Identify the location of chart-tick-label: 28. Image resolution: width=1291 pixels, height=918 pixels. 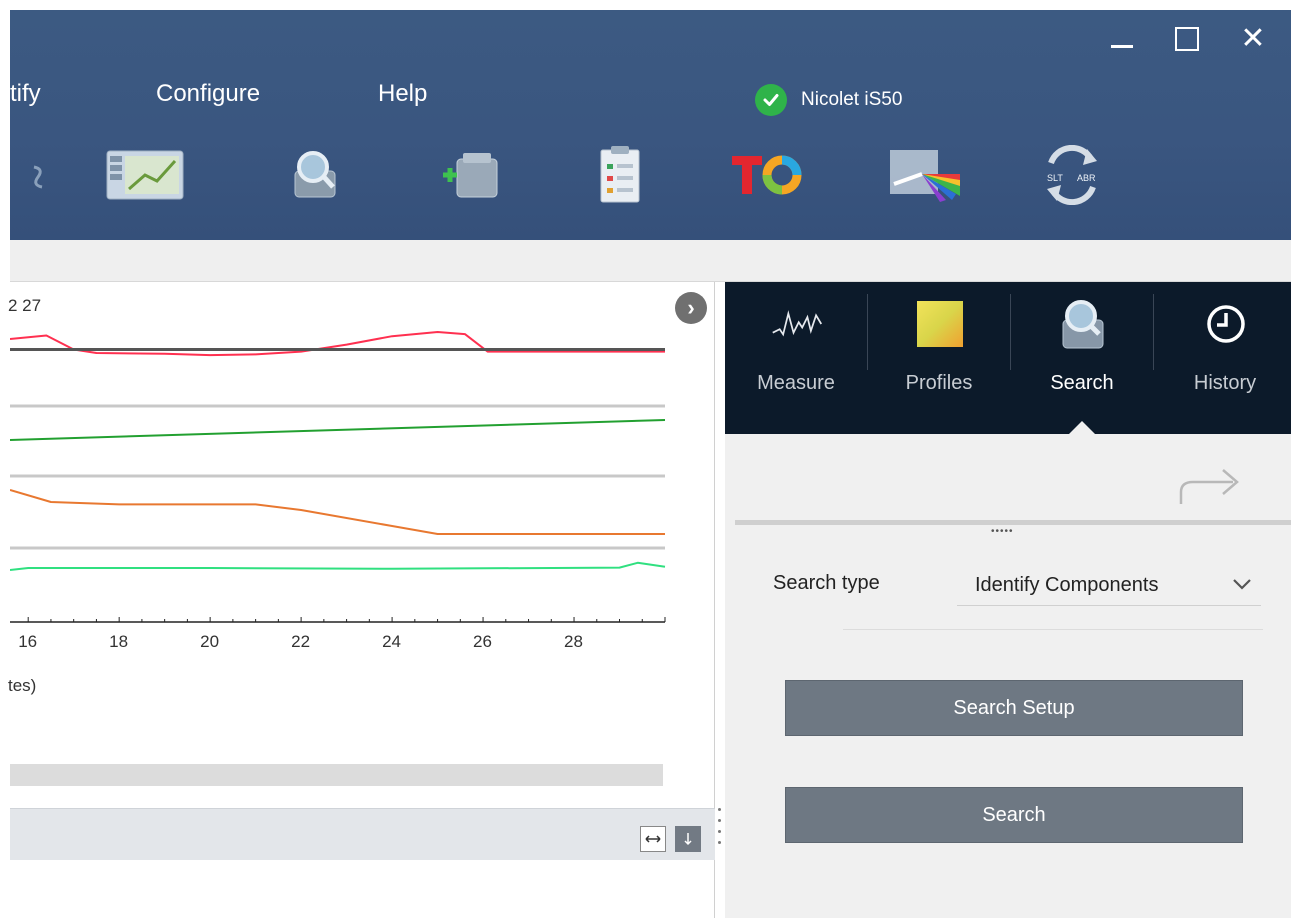
(573, 641).